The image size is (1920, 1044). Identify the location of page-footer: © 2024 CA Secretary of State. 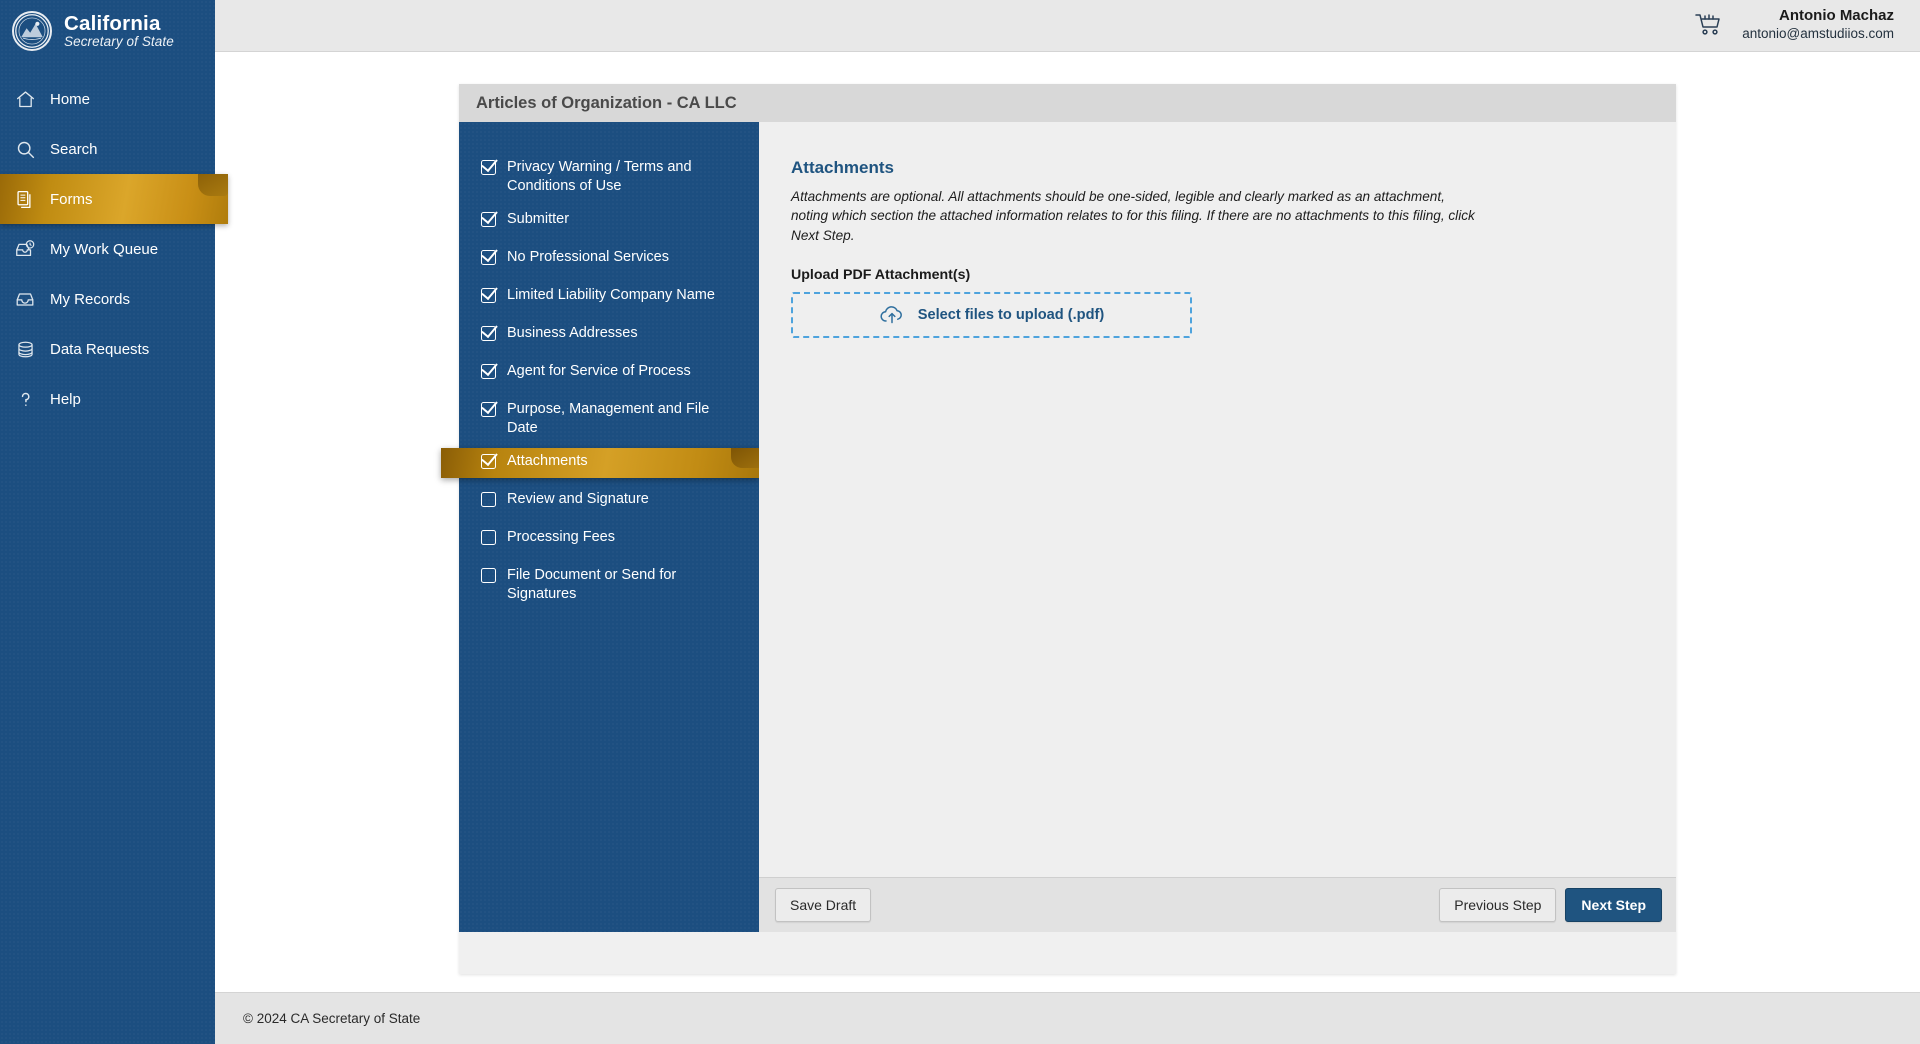
(1067, 1018).